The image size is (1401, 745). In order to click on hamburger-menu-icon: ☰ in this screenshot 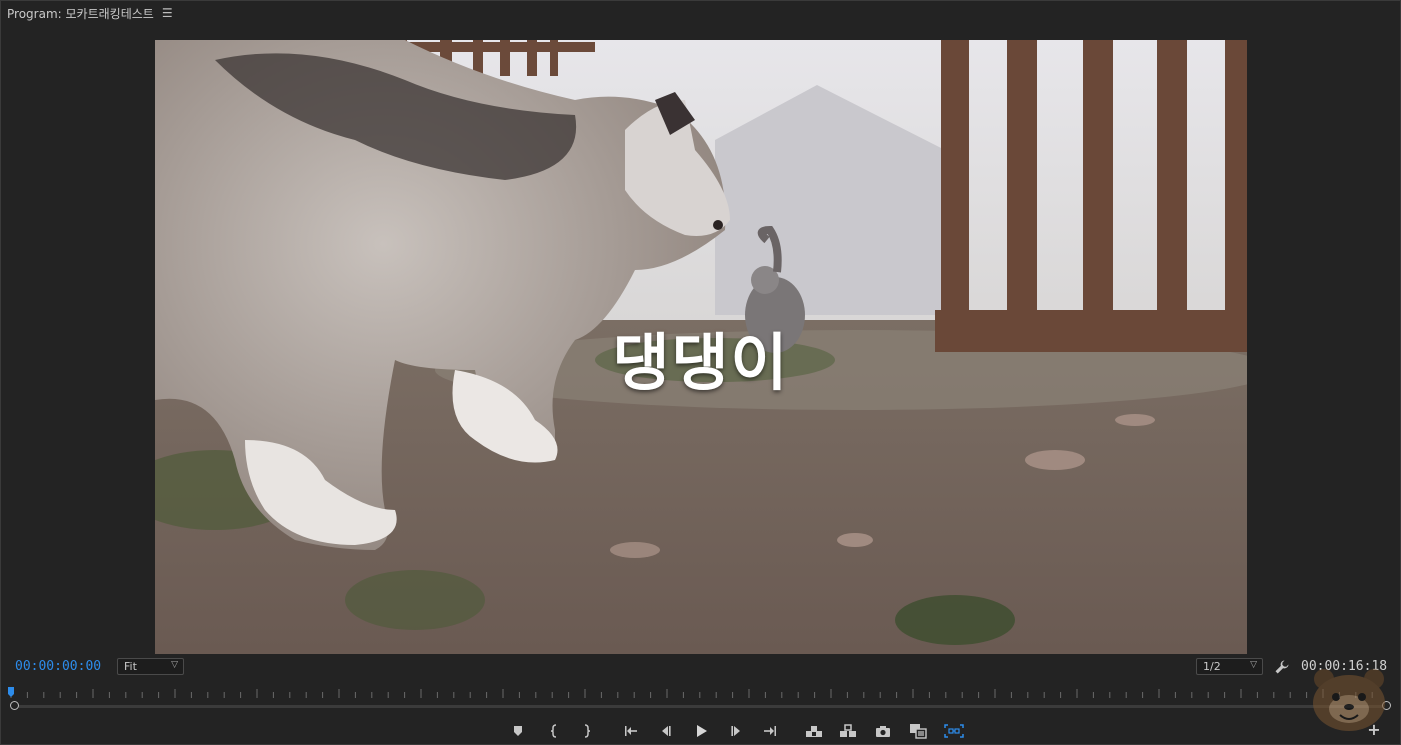, I will do `click(167, 13)`.